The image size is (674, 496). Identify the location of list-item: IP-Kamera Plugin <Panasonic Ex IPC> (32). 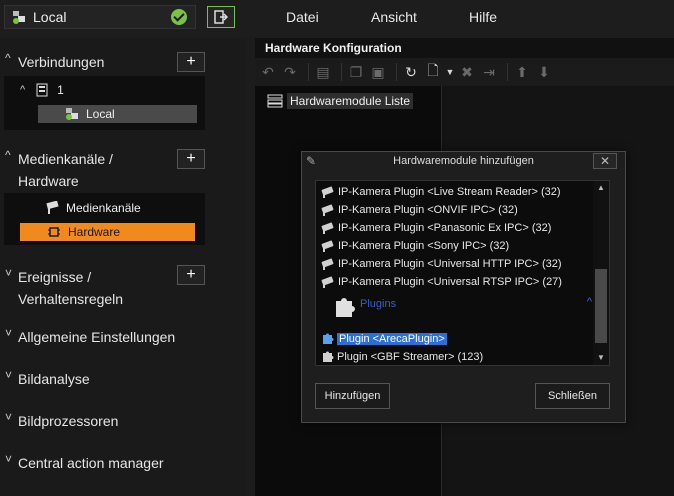
(436, 228).